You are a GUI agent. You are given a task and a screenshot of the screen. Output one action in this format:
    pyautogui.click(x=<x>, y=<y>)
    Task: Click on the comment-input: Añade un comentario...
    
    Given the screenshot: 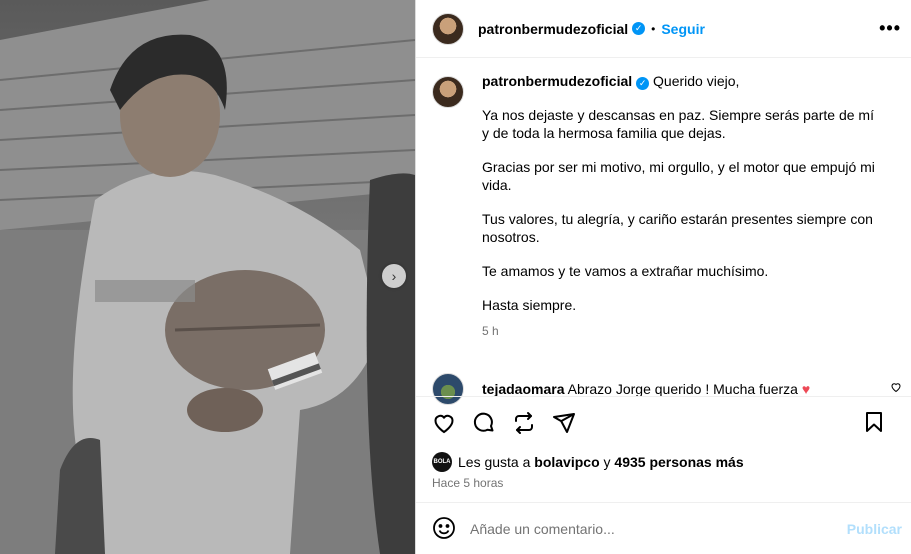 What is the action you would take?
    pyautogui.click(x=542, y=529)
    